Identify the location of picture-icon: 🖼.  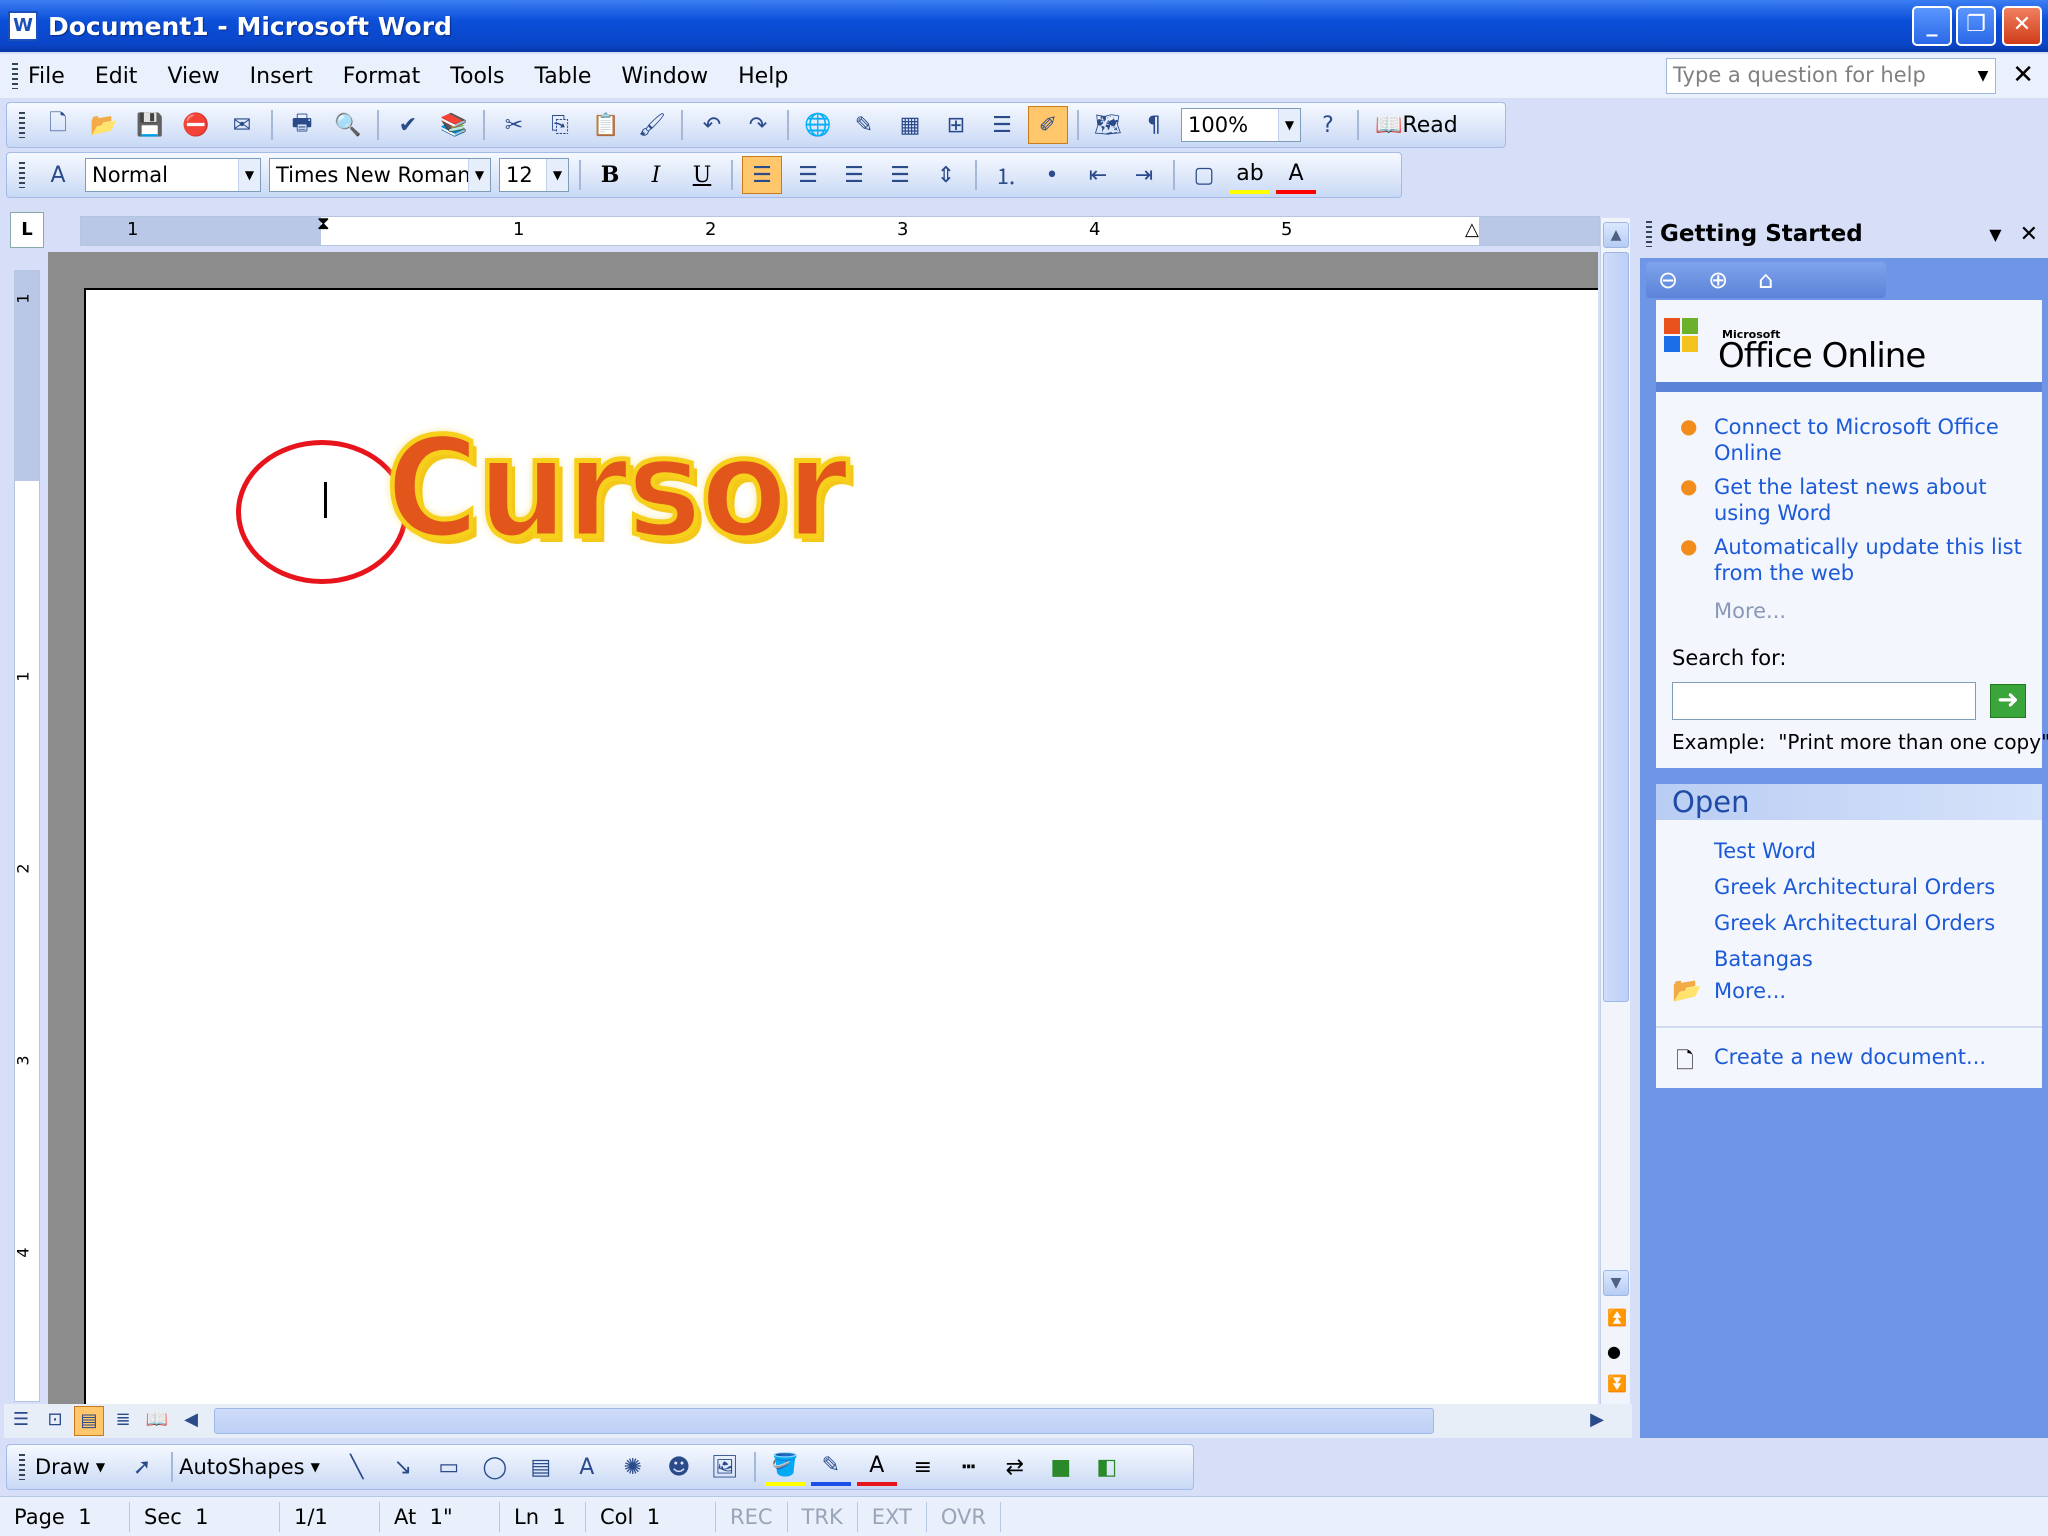
(725, 1467).